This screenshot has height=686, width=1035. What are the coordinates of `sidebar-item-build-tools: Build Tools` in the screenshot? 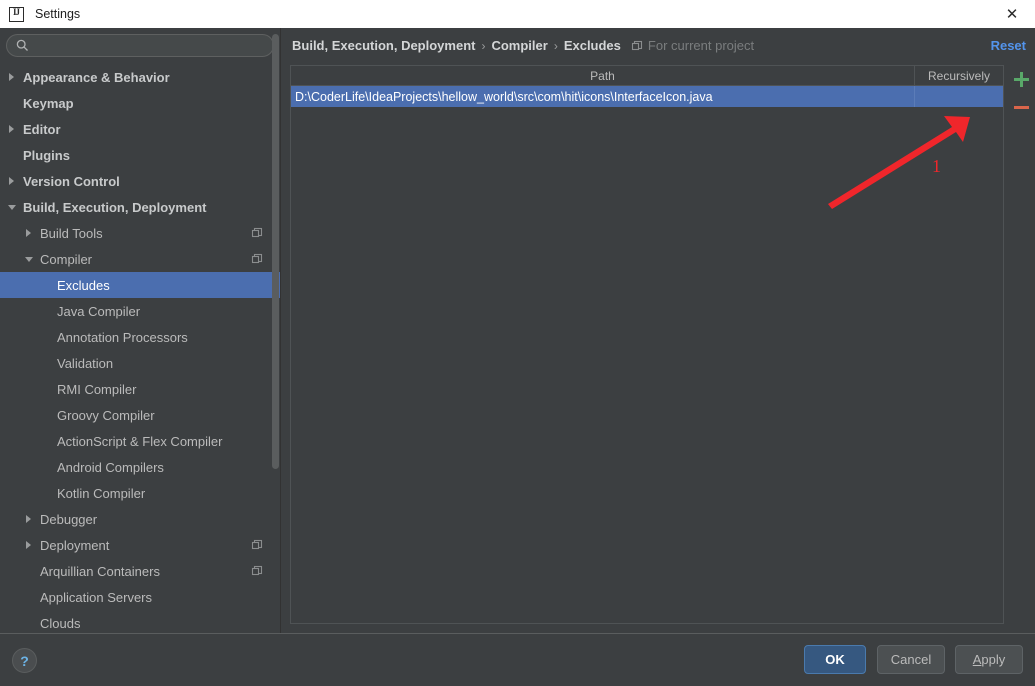 It's located at (140, 233).